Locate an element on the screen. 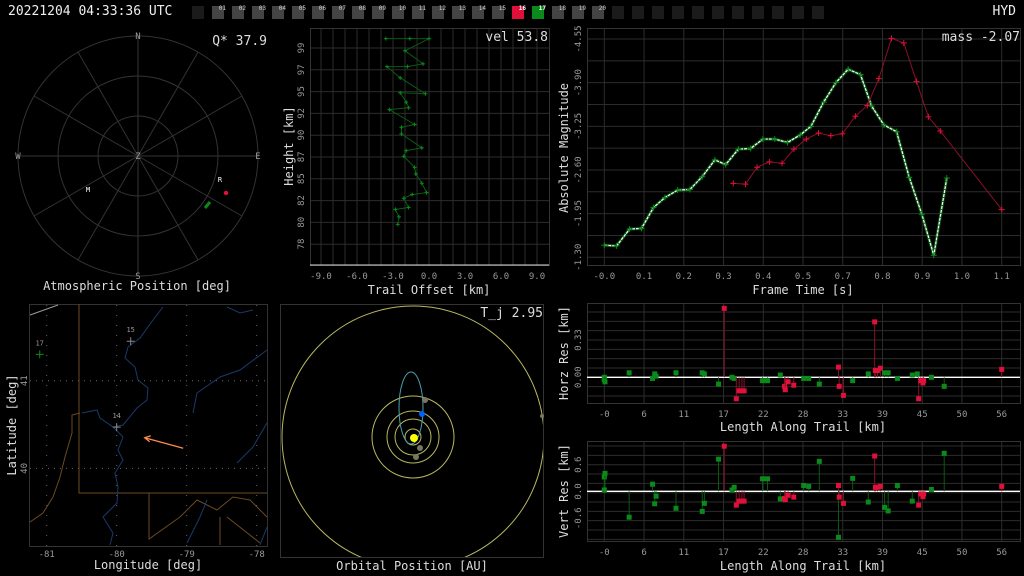  compass-z: Z is located at coordinates (138, 157).